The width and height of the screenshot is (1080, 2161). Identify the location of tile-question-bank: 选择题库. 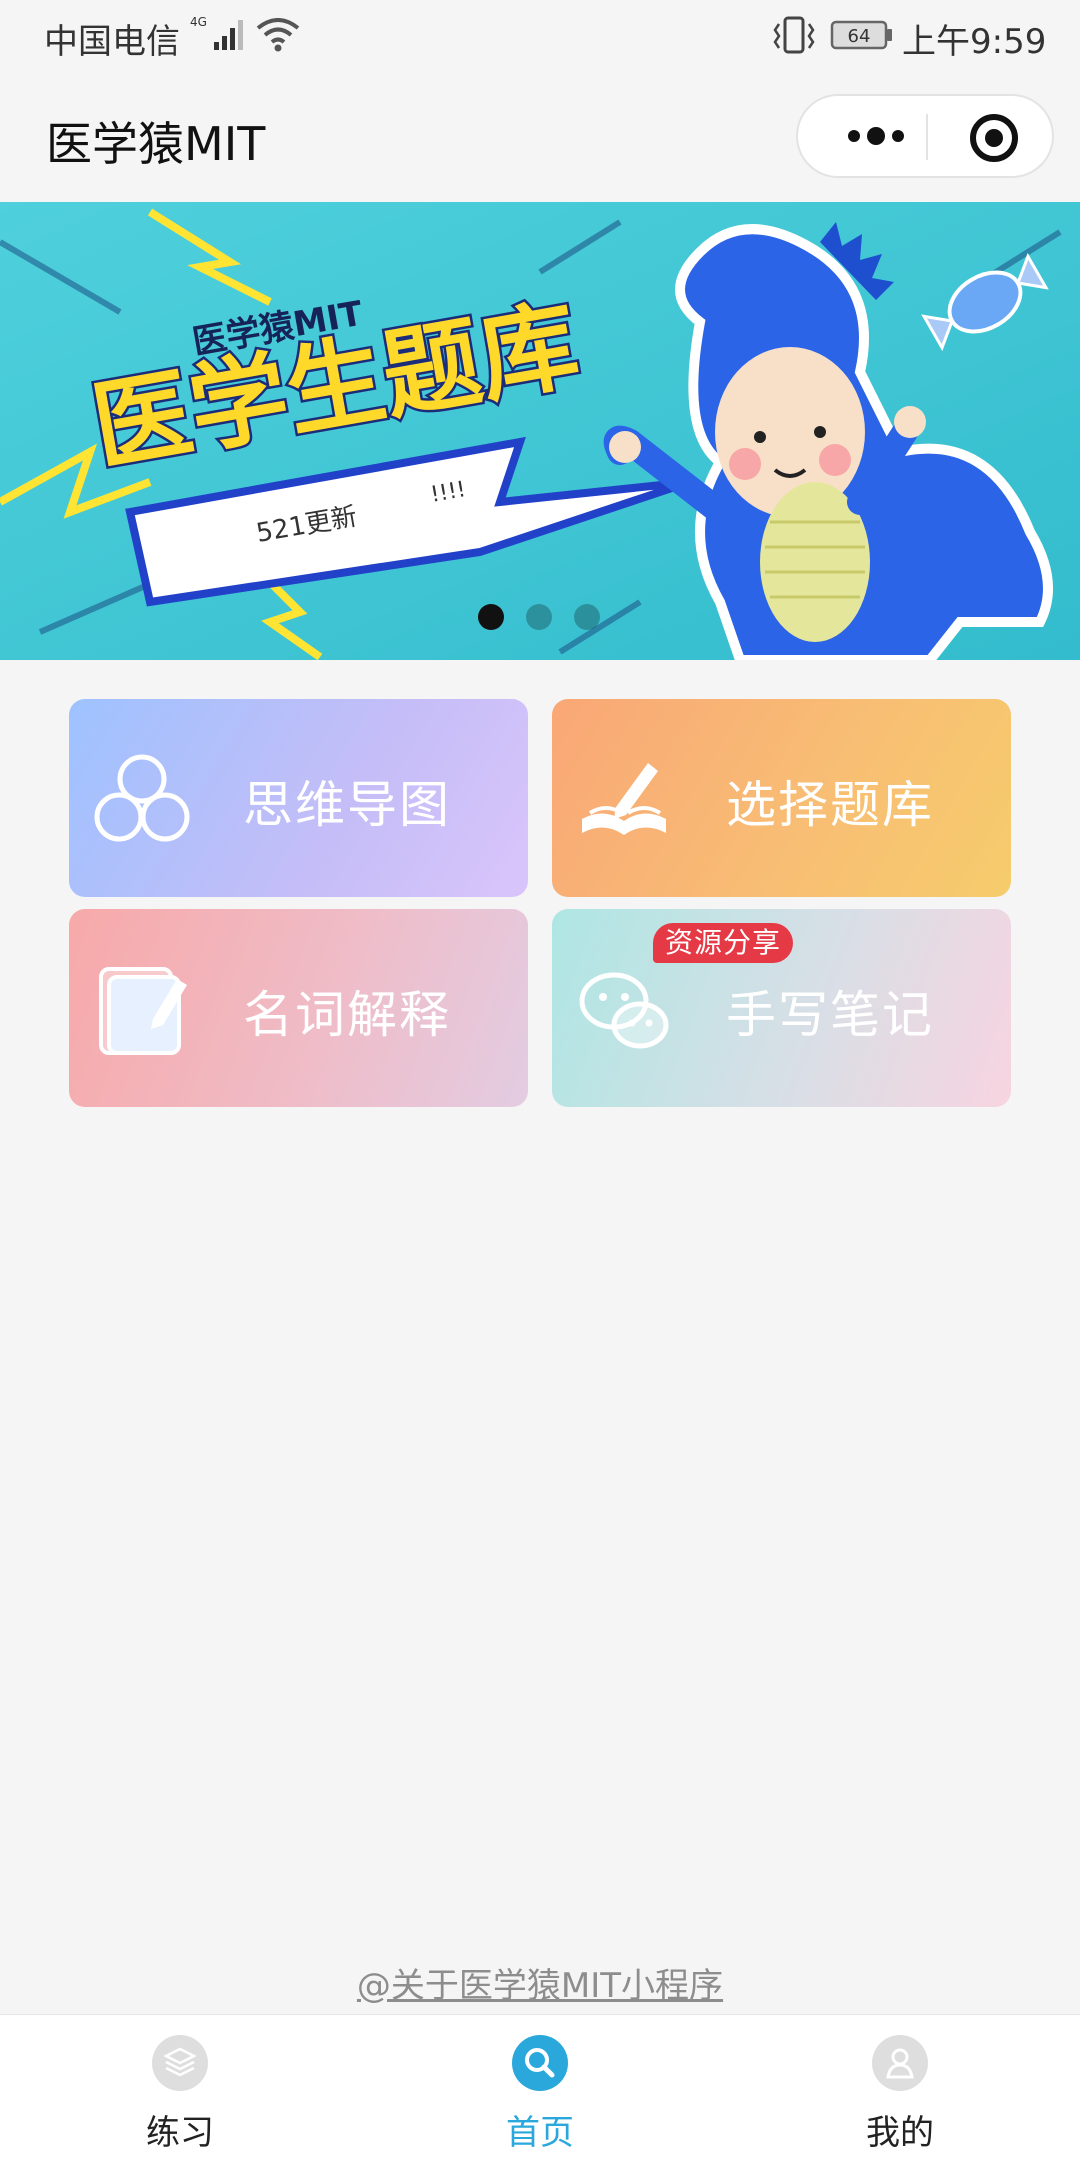
(781, 798).